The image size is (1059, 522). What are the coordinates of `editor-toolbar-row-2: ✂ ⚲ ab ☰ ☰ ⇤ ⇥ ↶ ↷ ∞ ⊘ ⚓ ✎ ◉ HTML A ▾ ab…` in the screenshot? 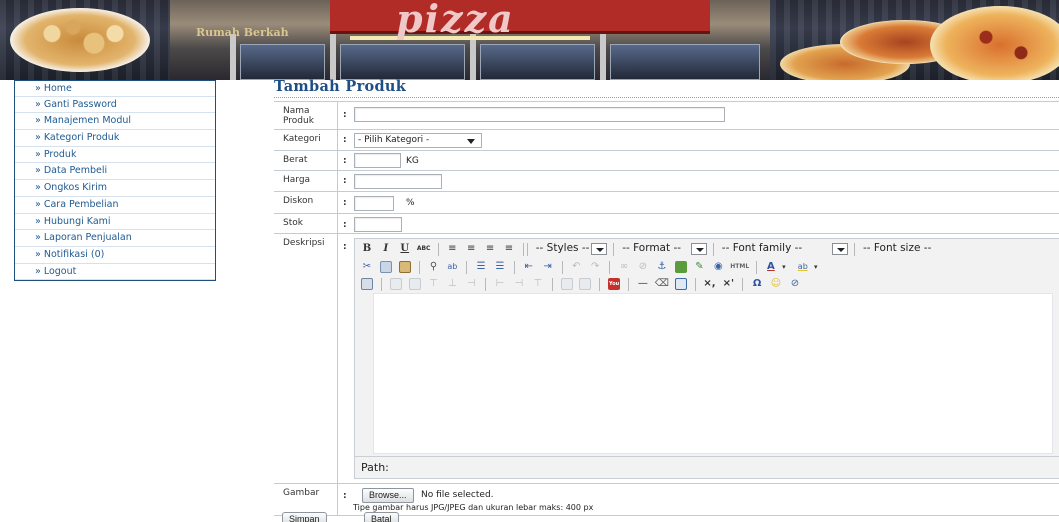 It's located at (707, 267).